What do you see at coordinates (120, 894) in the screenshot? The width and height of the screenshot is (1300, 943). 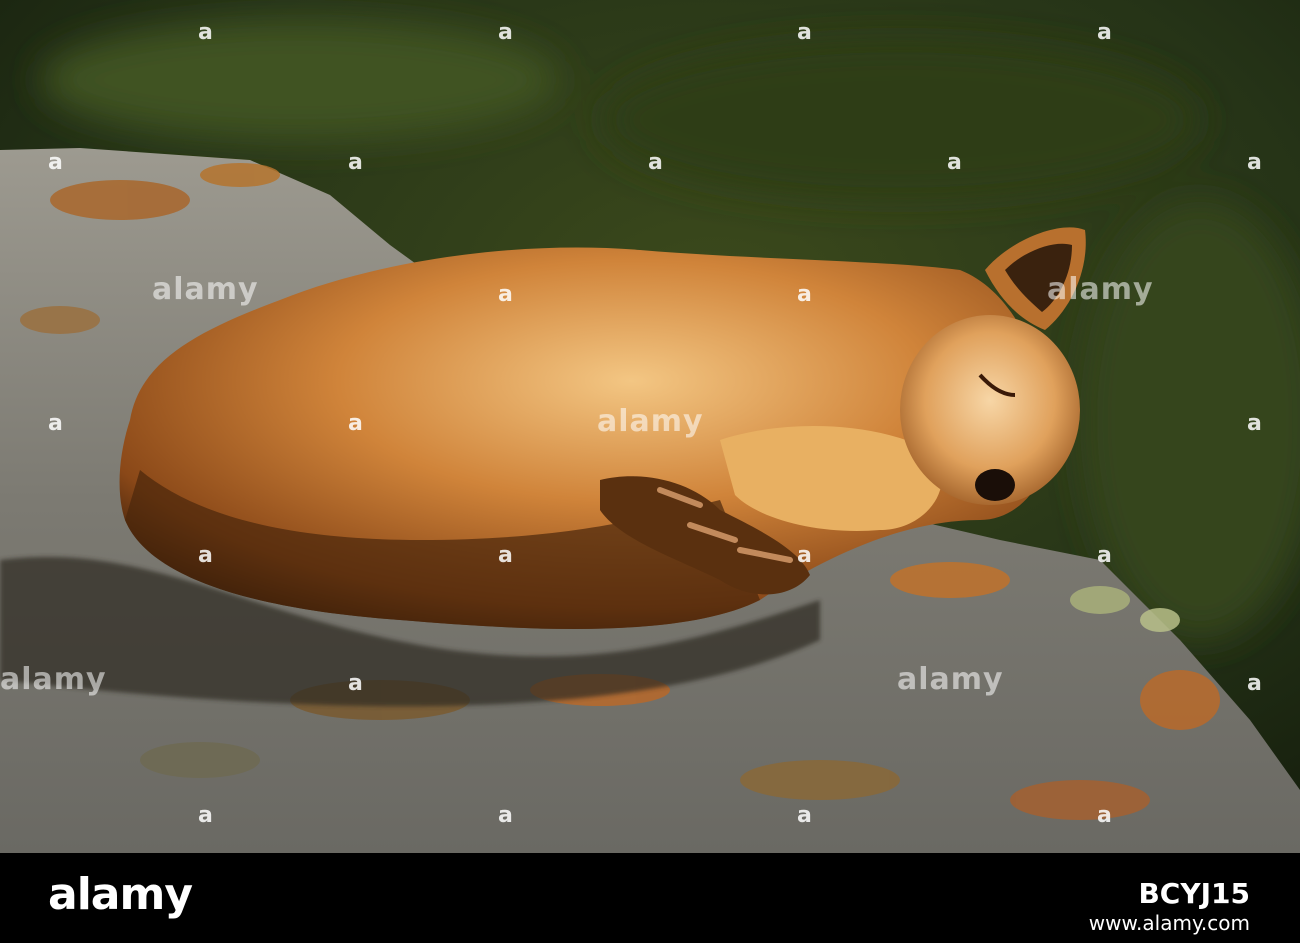 I see `brand-logo: alamy` at bounding box center [120, 894].